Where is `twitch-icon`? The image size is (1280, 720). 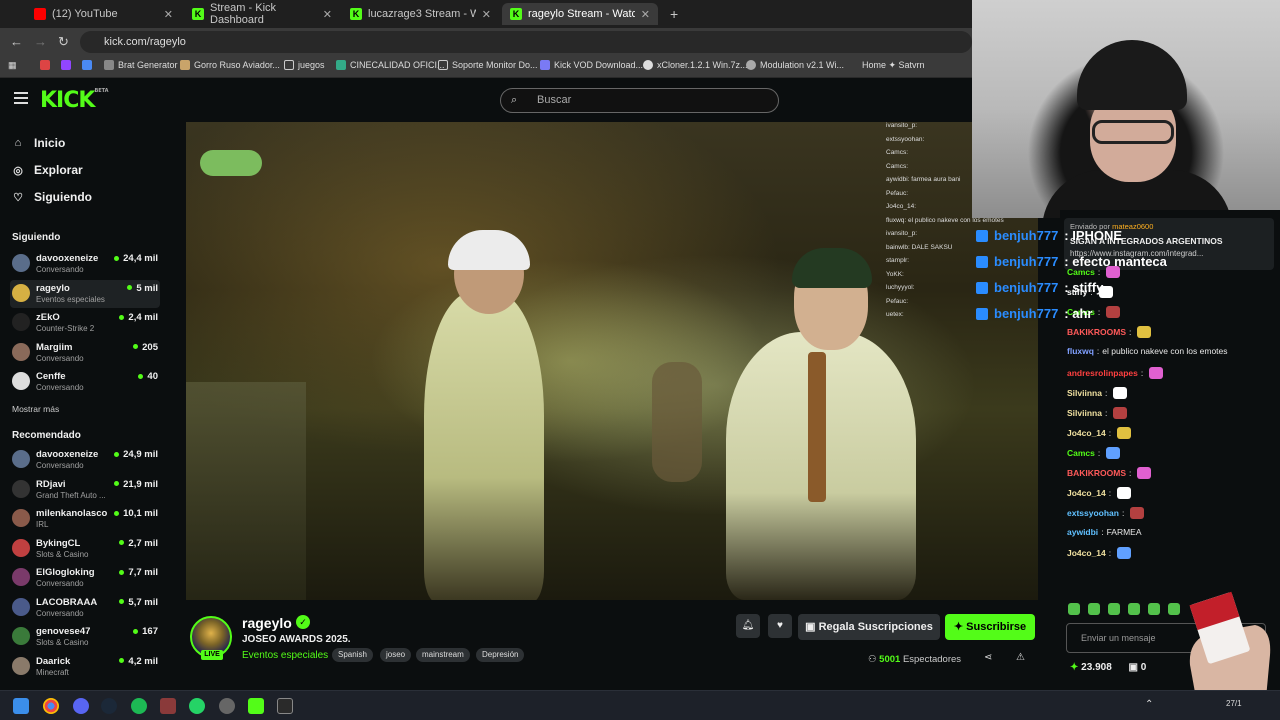
twitch-icon is located at coordinates (66, 65).